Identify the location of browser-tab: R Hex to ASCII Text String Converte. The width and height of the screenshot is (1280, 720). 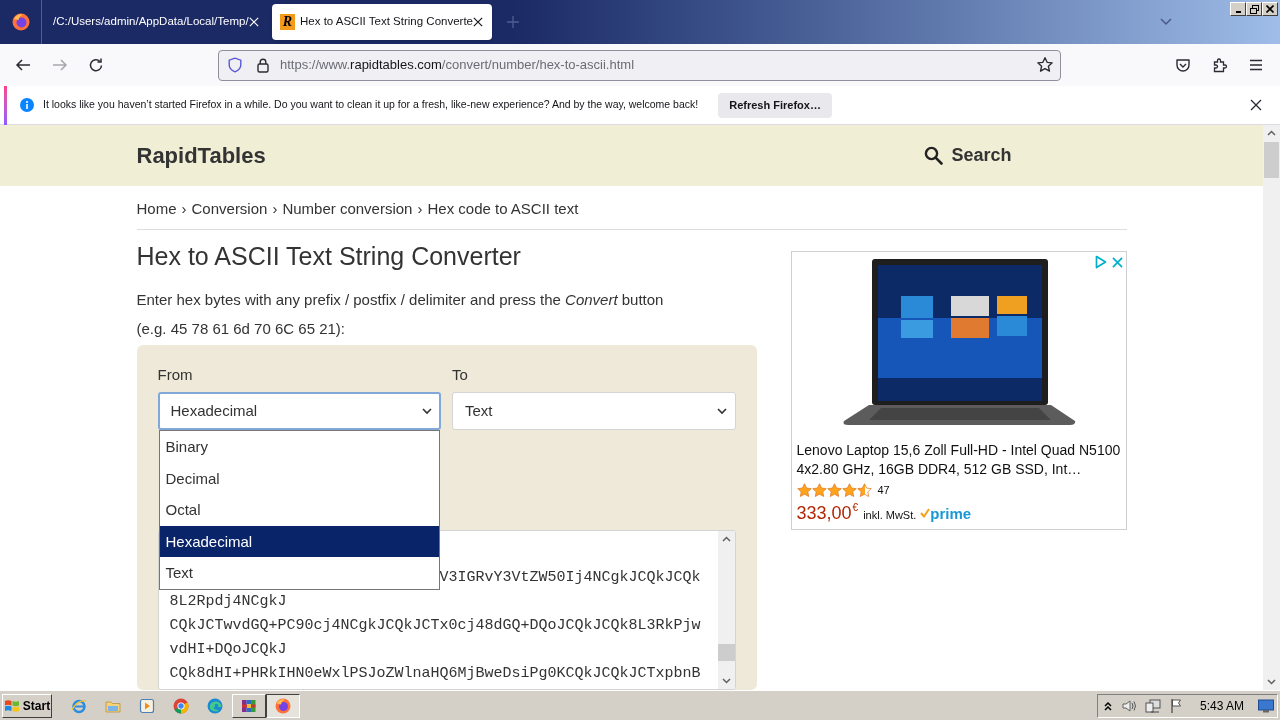
(382, 22).